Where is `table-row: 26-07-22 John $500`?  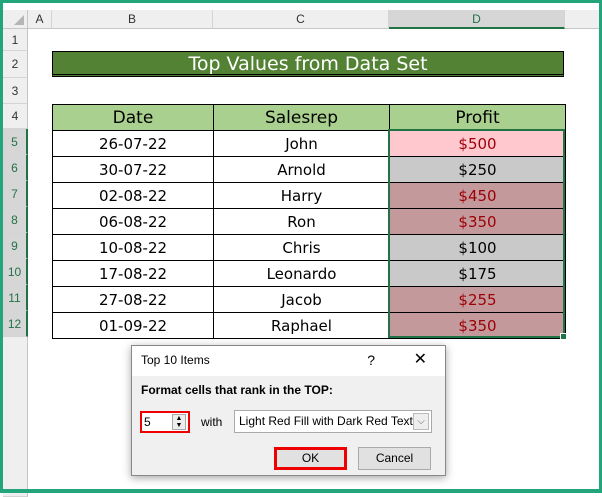 table-row: 26-07-22 John $500 is located at coordinates (309, 143).